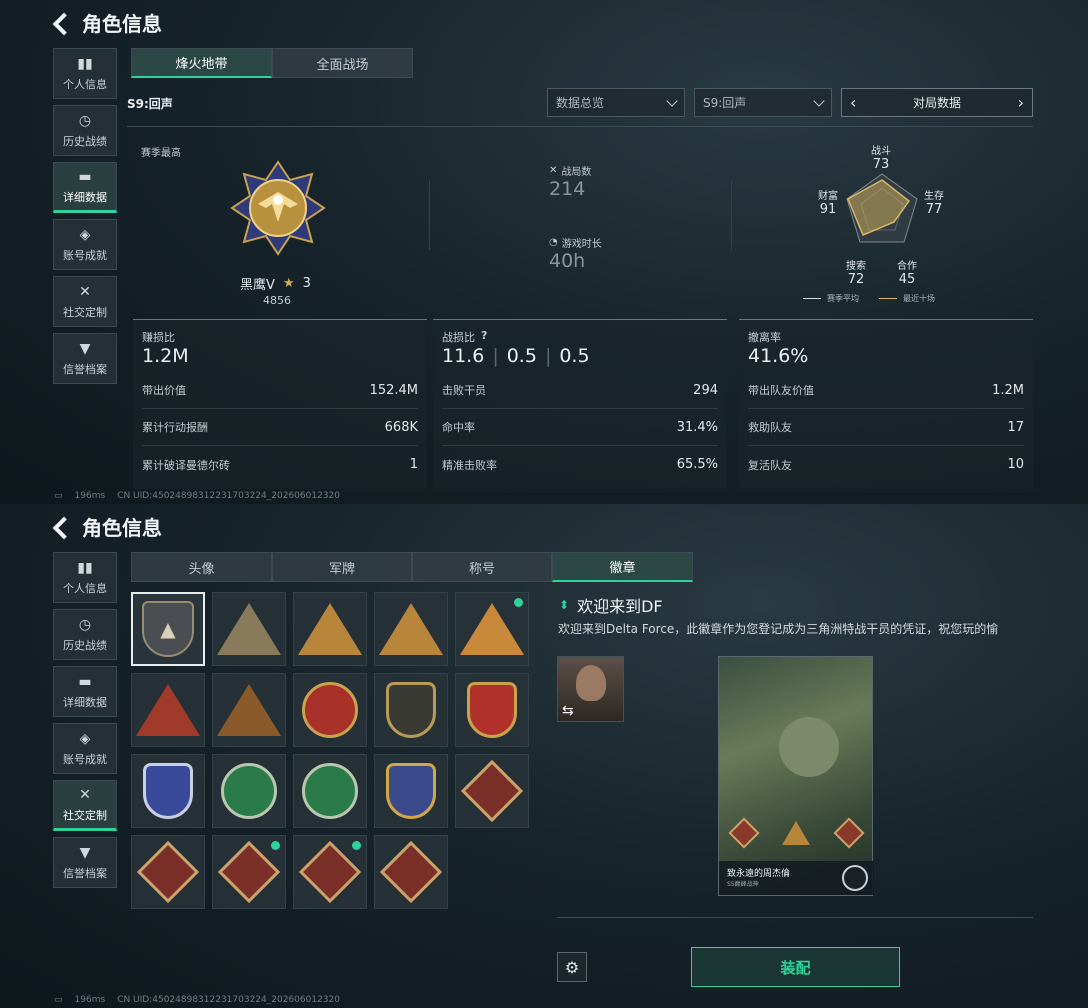 Image resolution: width=1088 pixels, height=1008 pixels. I want to click on swap-icon: ⇆, so click(568, 711).